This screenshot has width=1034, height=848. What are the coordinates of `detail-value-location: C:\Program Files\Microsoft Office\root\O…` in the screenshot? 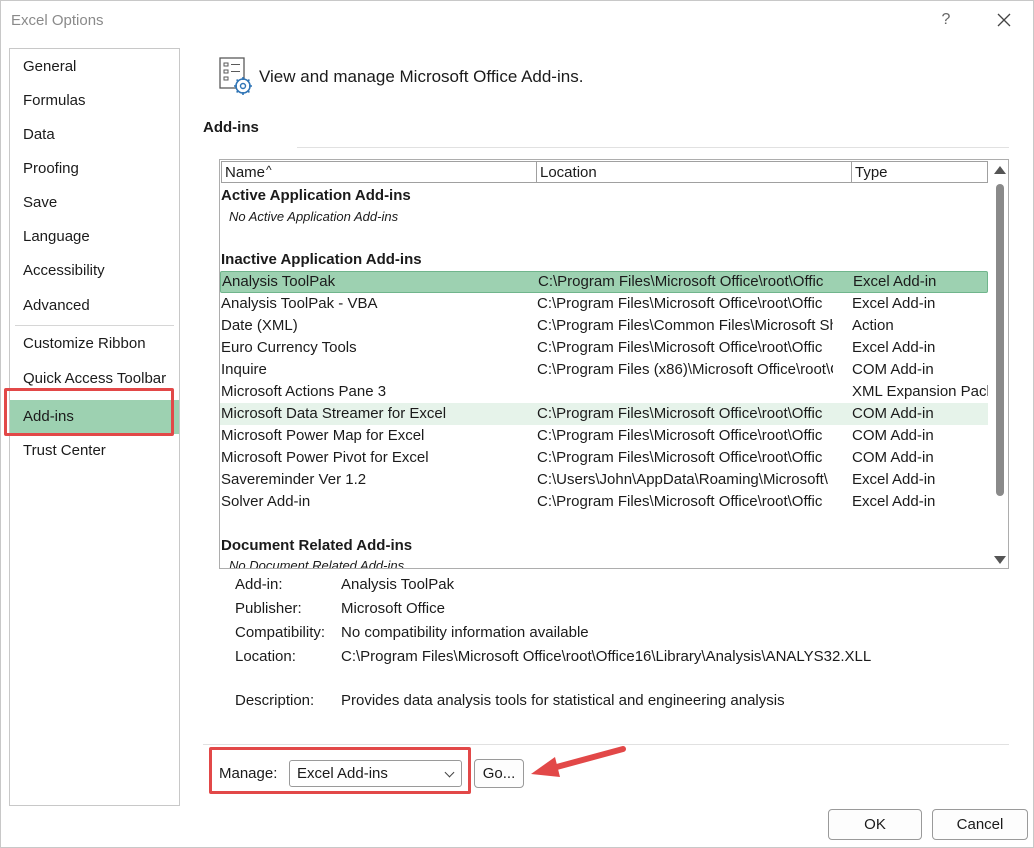 It's located at (606, 656).